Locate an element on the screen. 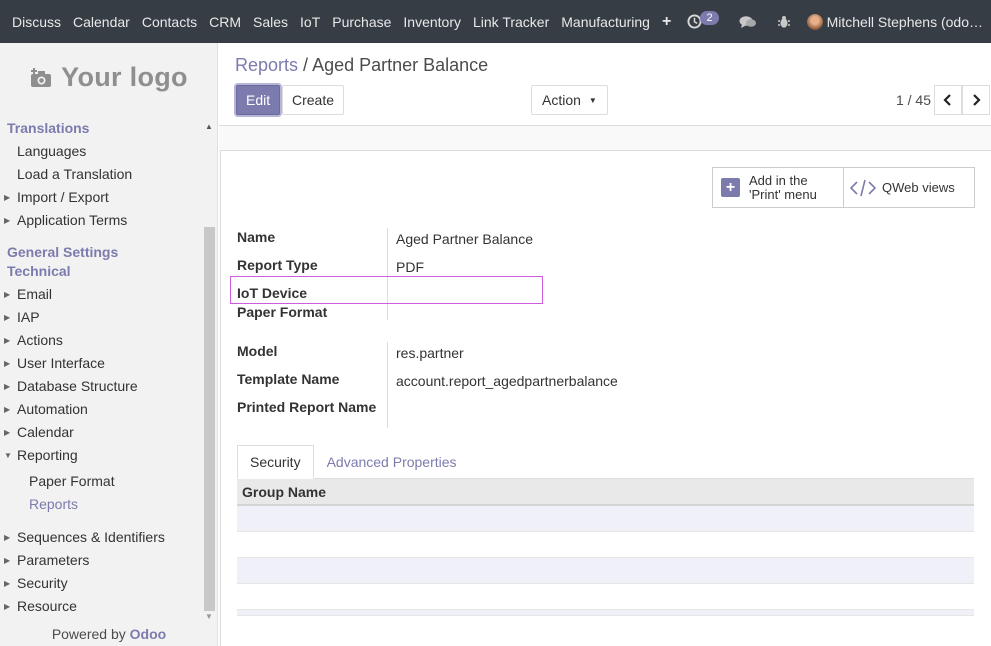 The width and height of the screenshot is (991, 646). sidebar-item-automation: ▶ Automation is located at coordinates (44, 409).